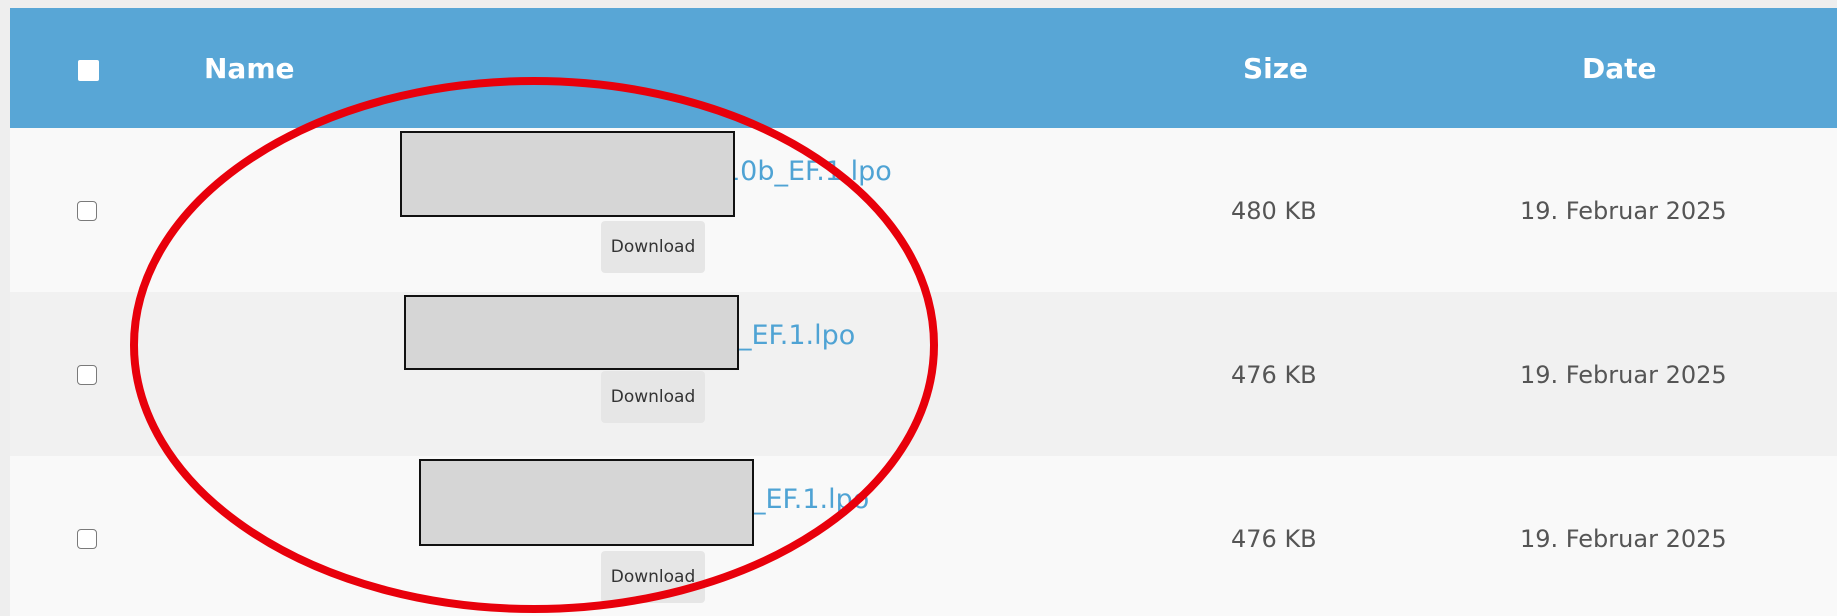 The image size is (1837, 616). I want to click on select-all-checkbox, so click(88, 70).